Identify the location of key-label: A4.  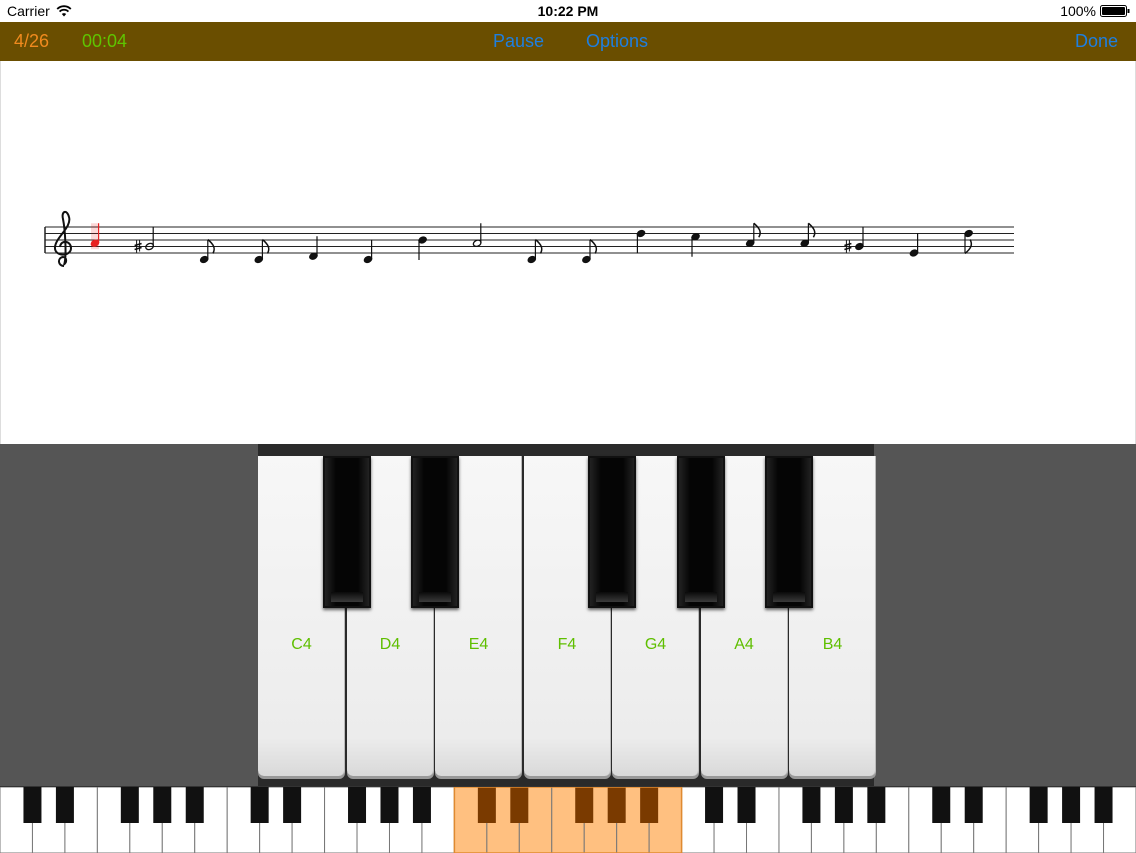
(744, 644).